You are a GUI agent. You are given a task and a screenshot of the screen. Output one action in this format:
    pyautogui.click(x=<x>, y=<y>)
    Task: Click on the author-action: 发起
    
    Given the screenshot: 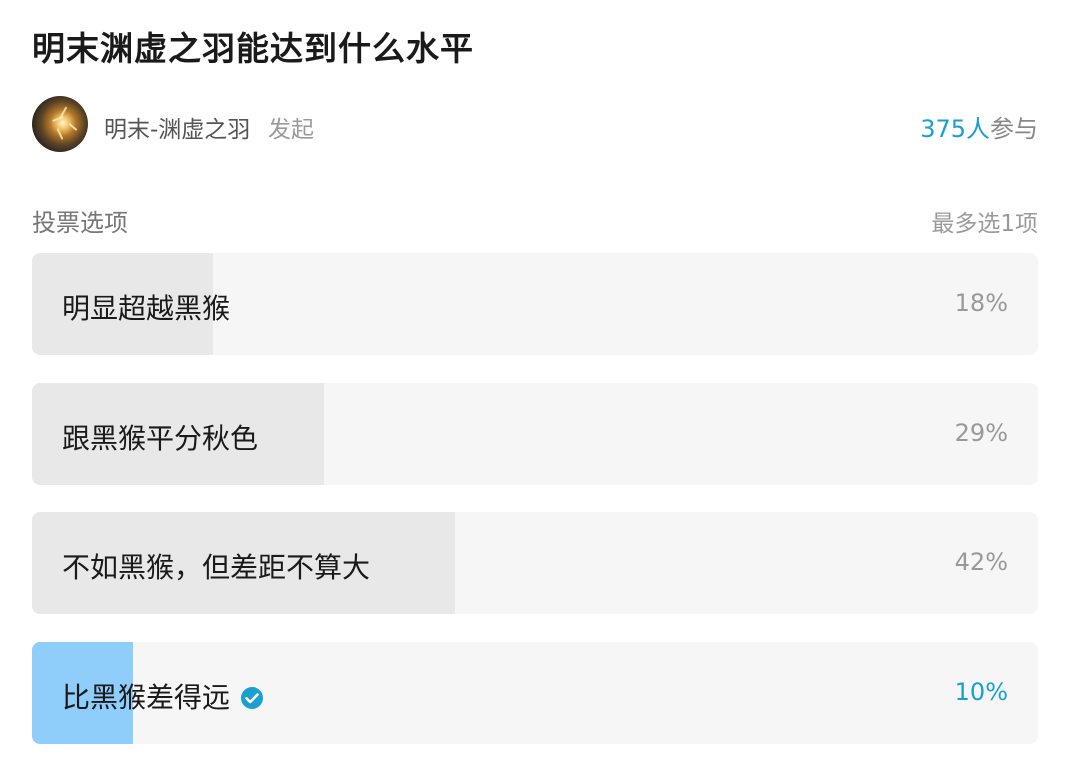 What is the action you would take?
    pyautogui.click(x=291, y=130)
    